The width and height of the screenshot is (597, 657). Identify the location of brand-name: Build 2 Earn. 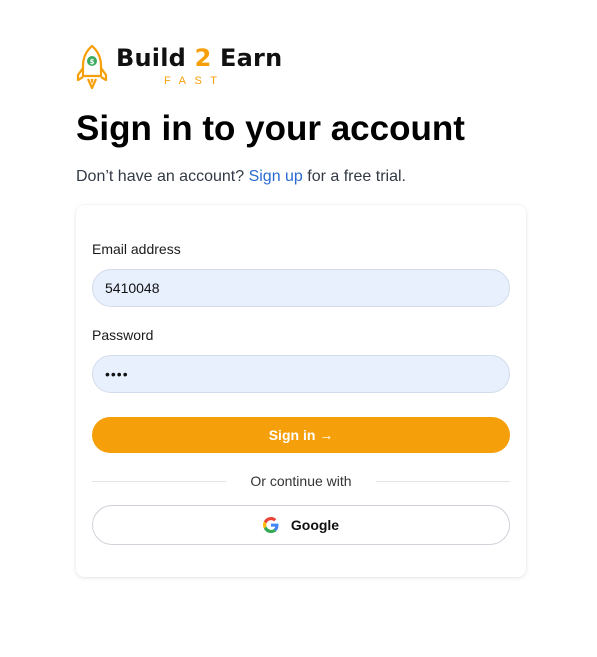
(199, 58).